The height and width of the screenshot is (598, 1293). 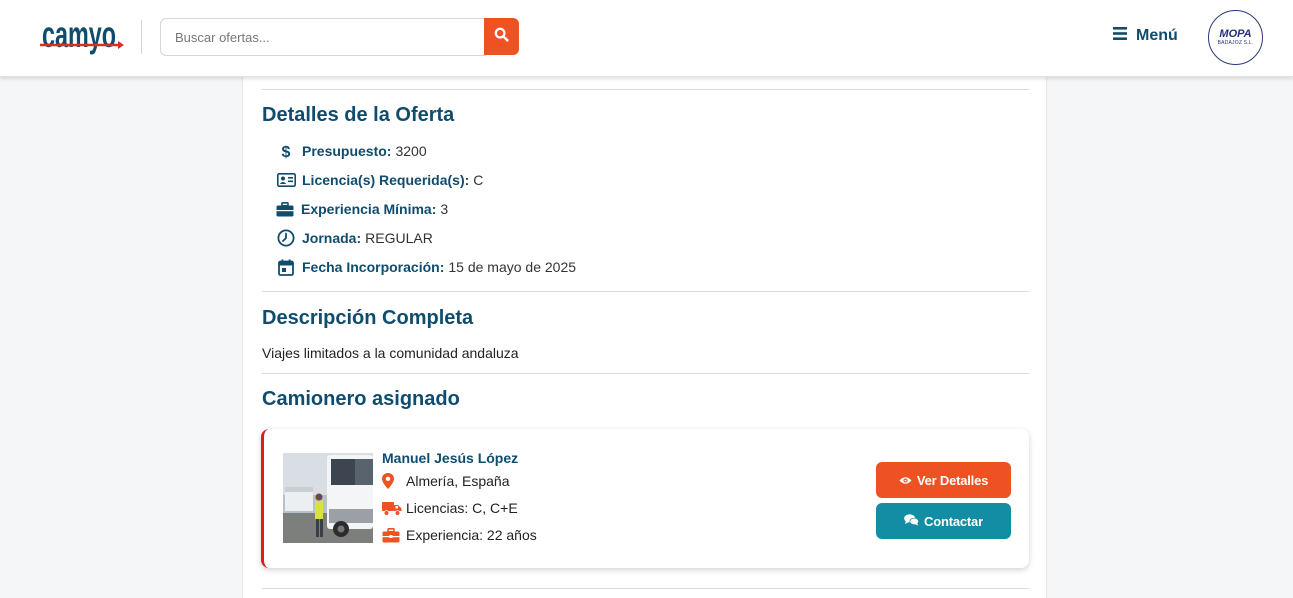 What do you see at coordinates (328, 498) in the screenshot?
I see `driver-photo` at bounding box center [328, 498].